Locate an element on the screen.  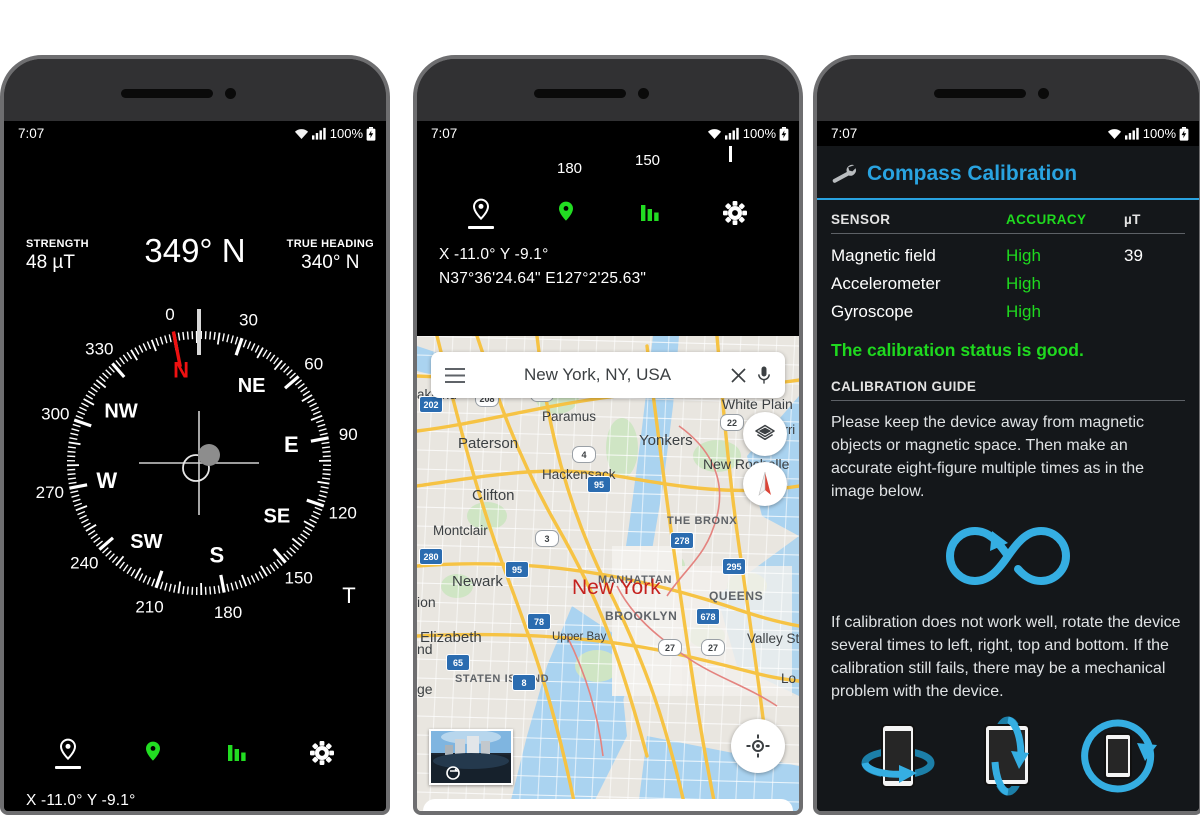
toolbar-active-indicator is located at coordinates (68, 767).